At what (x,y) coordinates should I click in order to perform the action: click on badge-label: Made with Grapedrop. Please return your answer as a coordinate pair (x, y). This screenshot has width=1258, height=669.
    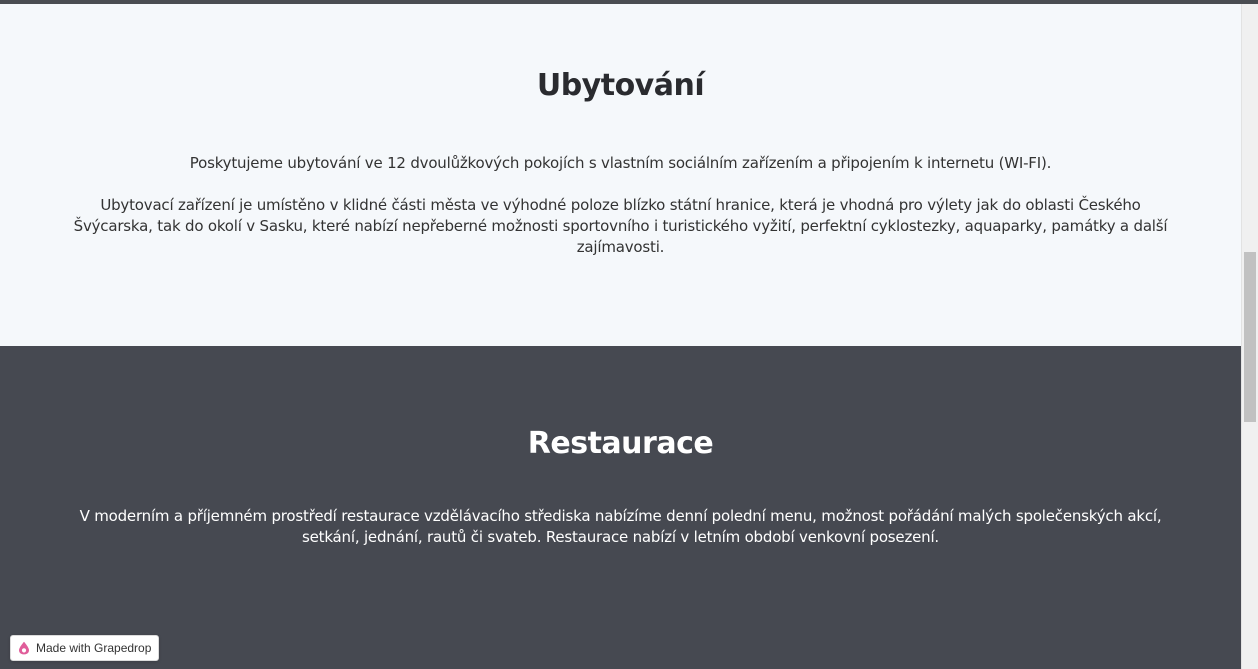
    Looking at the image, I should click on (94, 648).